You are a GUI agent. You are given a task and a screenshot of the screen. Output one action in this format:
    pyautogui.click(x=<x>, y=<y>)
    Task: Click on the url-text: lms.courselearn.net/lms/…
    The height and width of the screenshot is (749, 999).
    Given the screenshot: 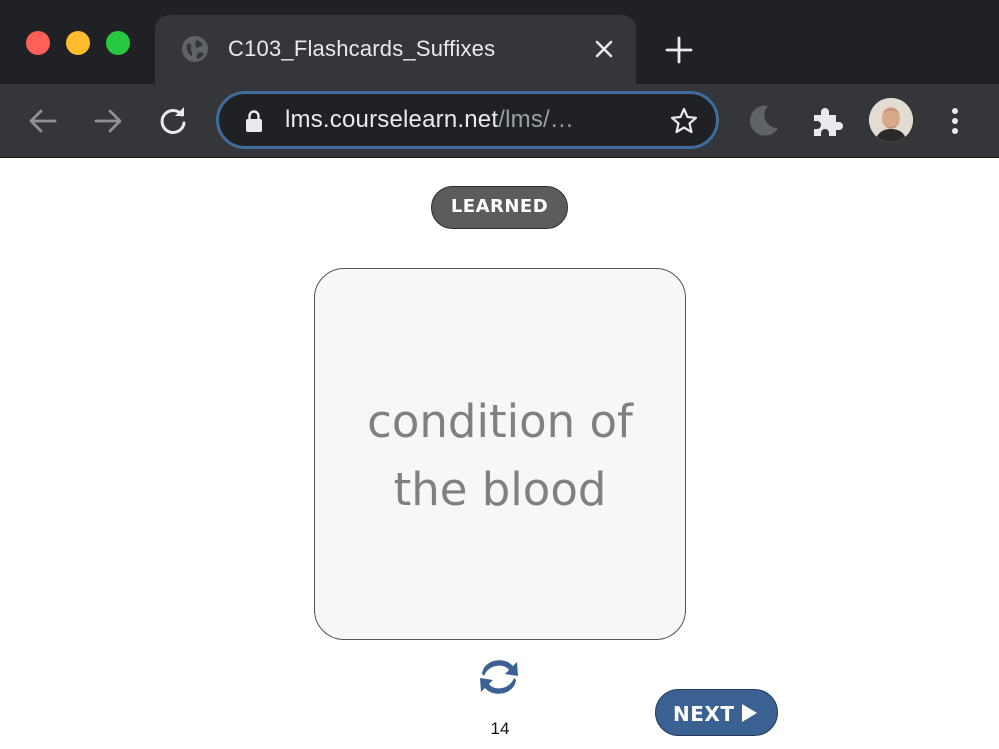 What is the action you would take?
    pyautogui.click(x=429, y=120)
    